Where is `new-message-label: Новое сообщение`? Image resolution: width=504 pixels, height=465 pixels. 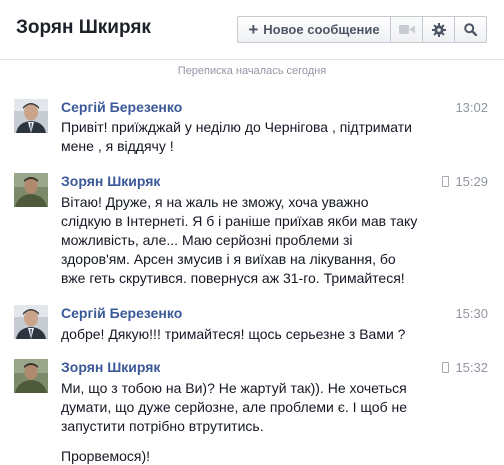 new-message-label: Новое сообщение is located at coordinates (321, 29).